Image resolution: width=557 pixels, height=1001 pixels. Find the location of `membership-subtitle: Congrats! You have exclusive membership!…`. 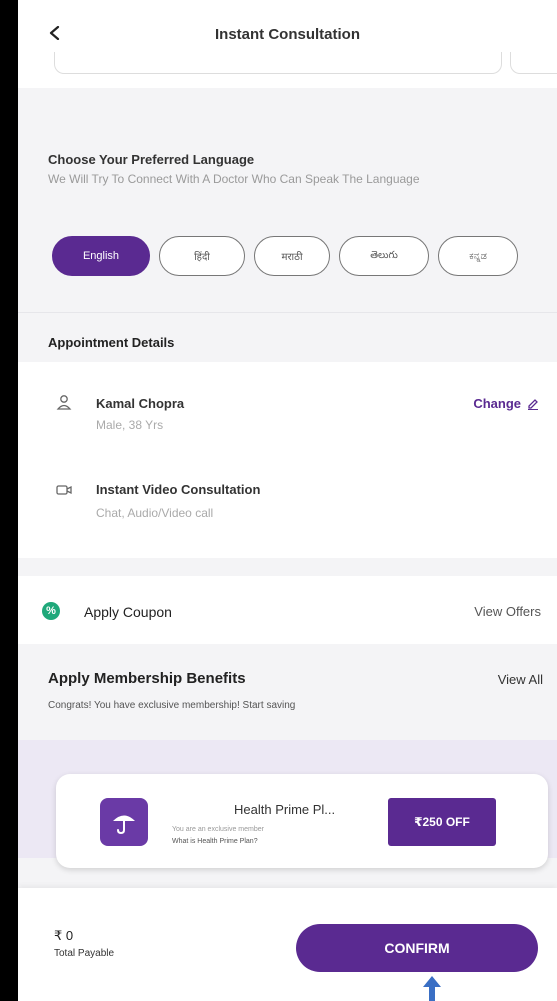

membership-subtitle: Congrats! You have exclusive membership!… is located at coordinates (172, 705).